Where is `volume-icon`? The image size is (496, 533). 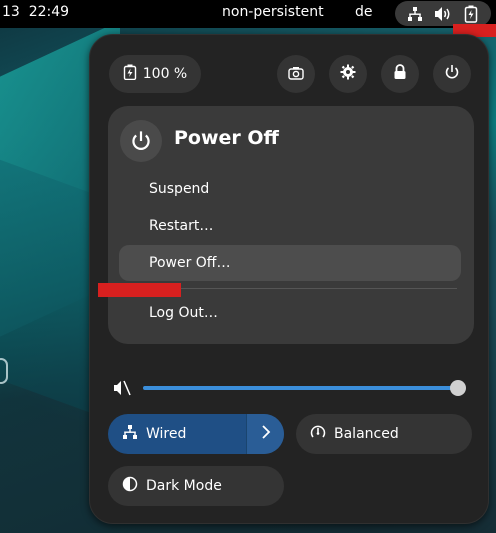
volume-icon is located at coordinates (443, 14).